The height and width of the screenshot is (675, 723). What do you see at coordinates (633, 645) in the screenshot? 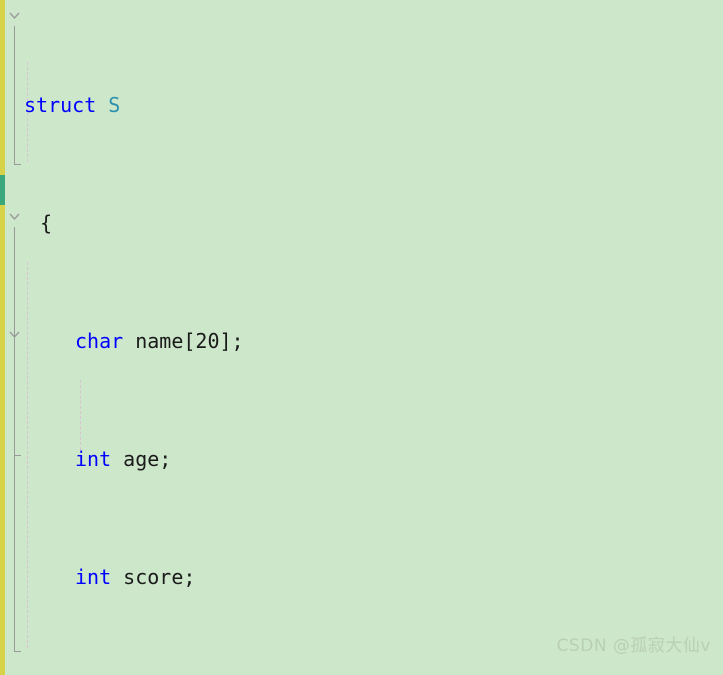
I see `csdn-watermark: CSDN @孤寂大仙v` at bounding box center [633, 645].